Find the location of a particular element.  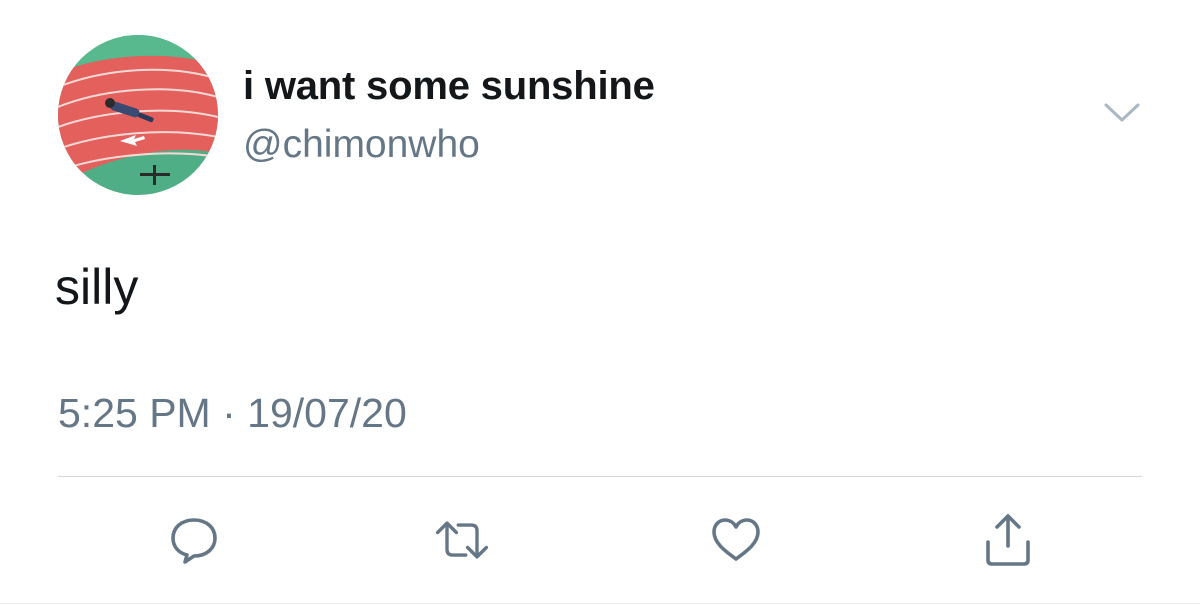

divider is located at coordinates (600, 476).